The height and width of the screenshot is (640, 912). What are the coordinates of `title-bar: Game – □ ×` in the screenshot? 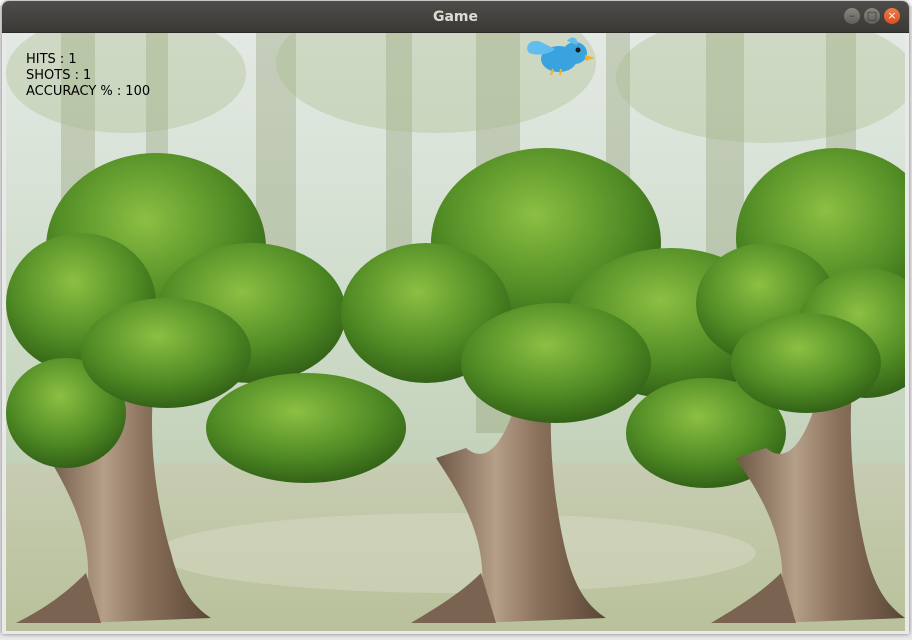 It's located at (455, 17).